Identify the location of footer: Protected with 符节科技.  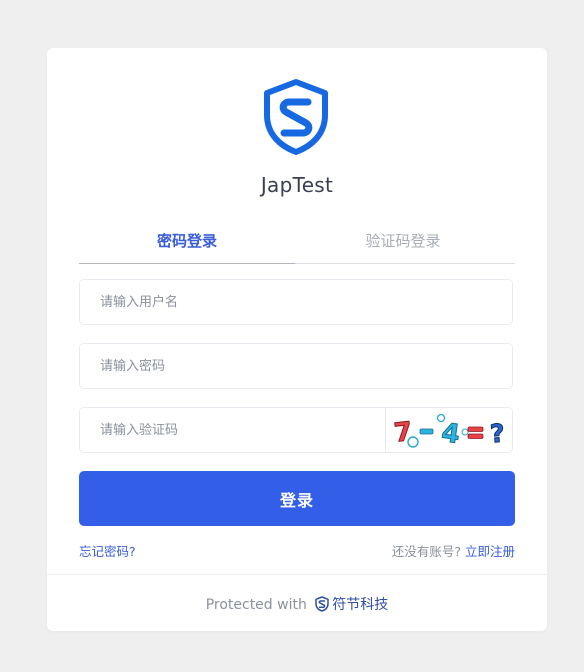
(297, 604).